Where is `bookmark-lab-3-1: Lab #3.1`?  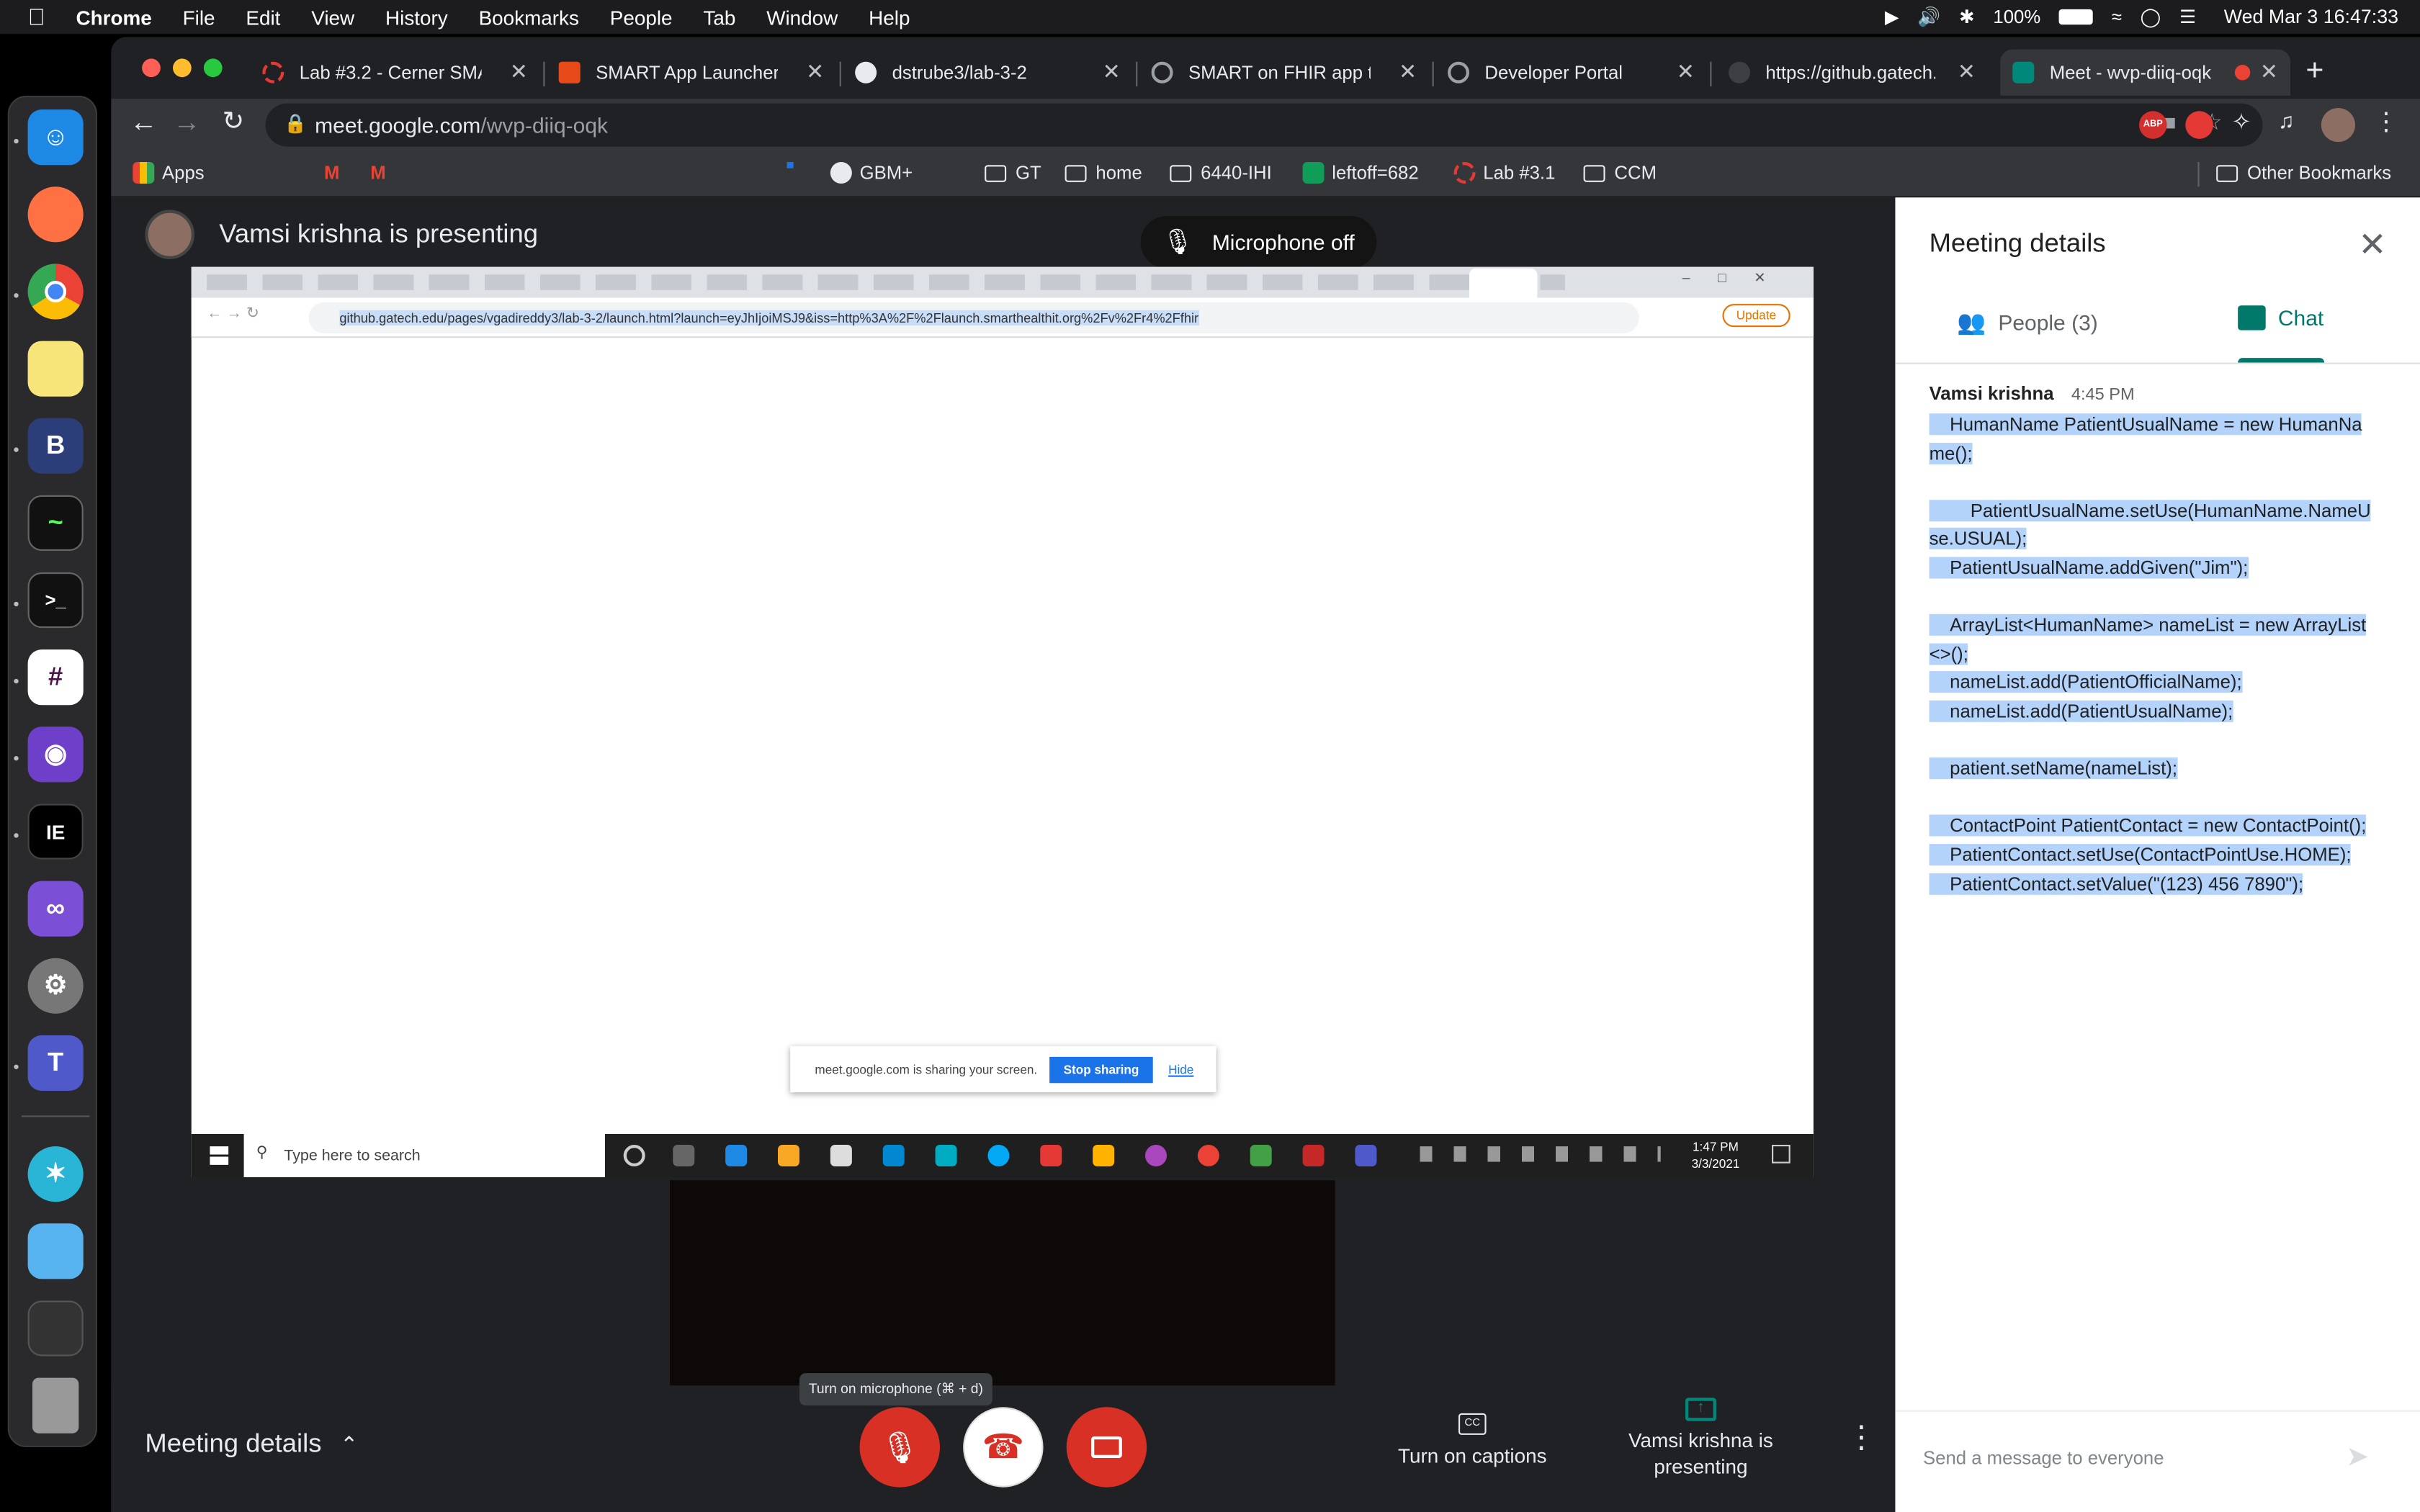 bookmark-lab-3-1: Lab #3.1 is located at coordinates (1504, 173).